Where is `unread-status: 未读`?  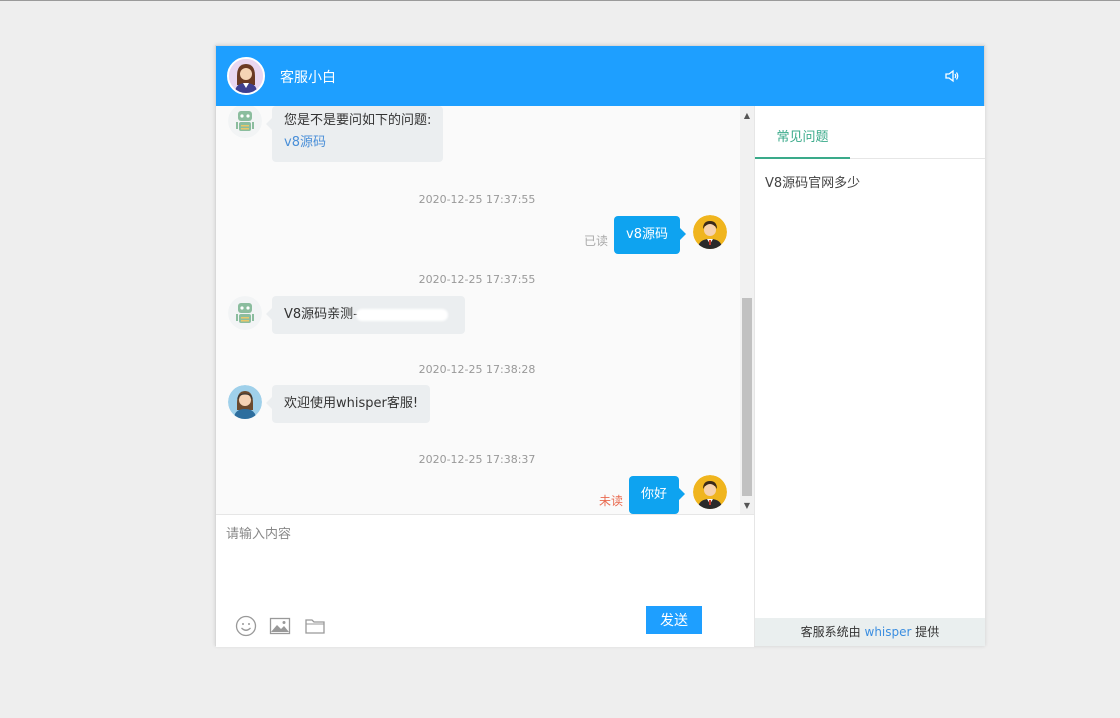
unread-status: 未读 is located at coordinates (611, 501).